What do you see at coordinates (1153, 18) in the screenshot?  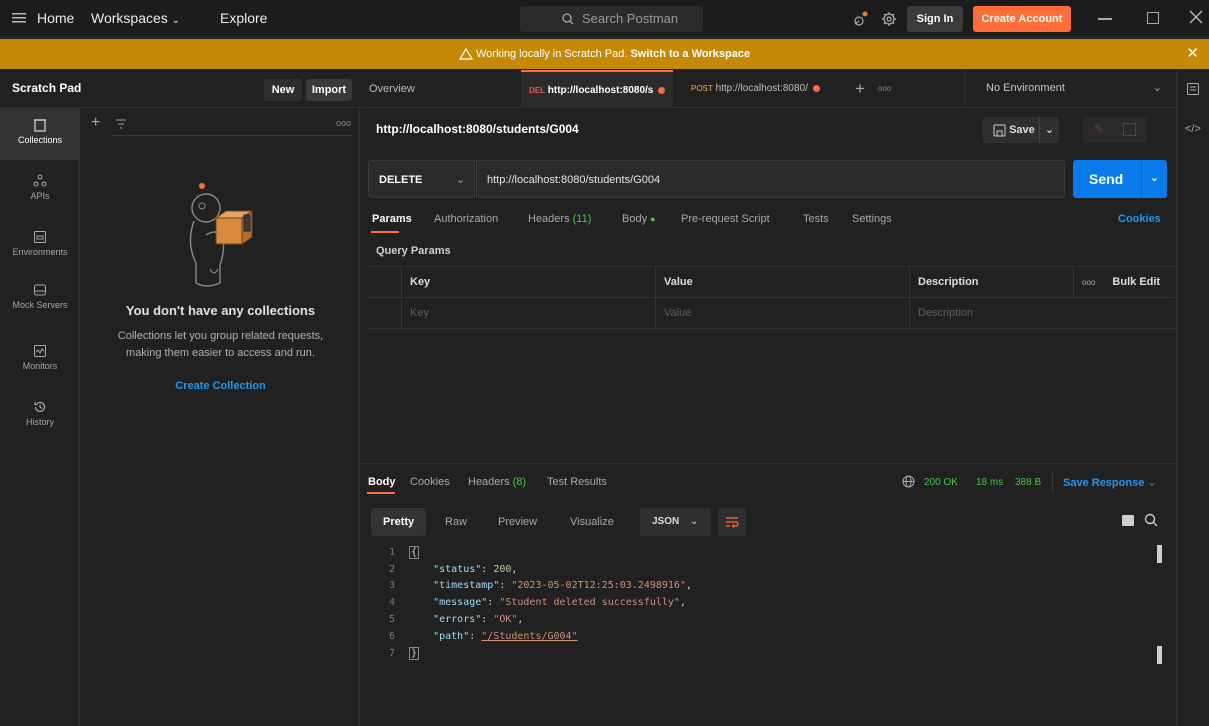 I see `maximize-icon` at bounding box center [1153, 18].